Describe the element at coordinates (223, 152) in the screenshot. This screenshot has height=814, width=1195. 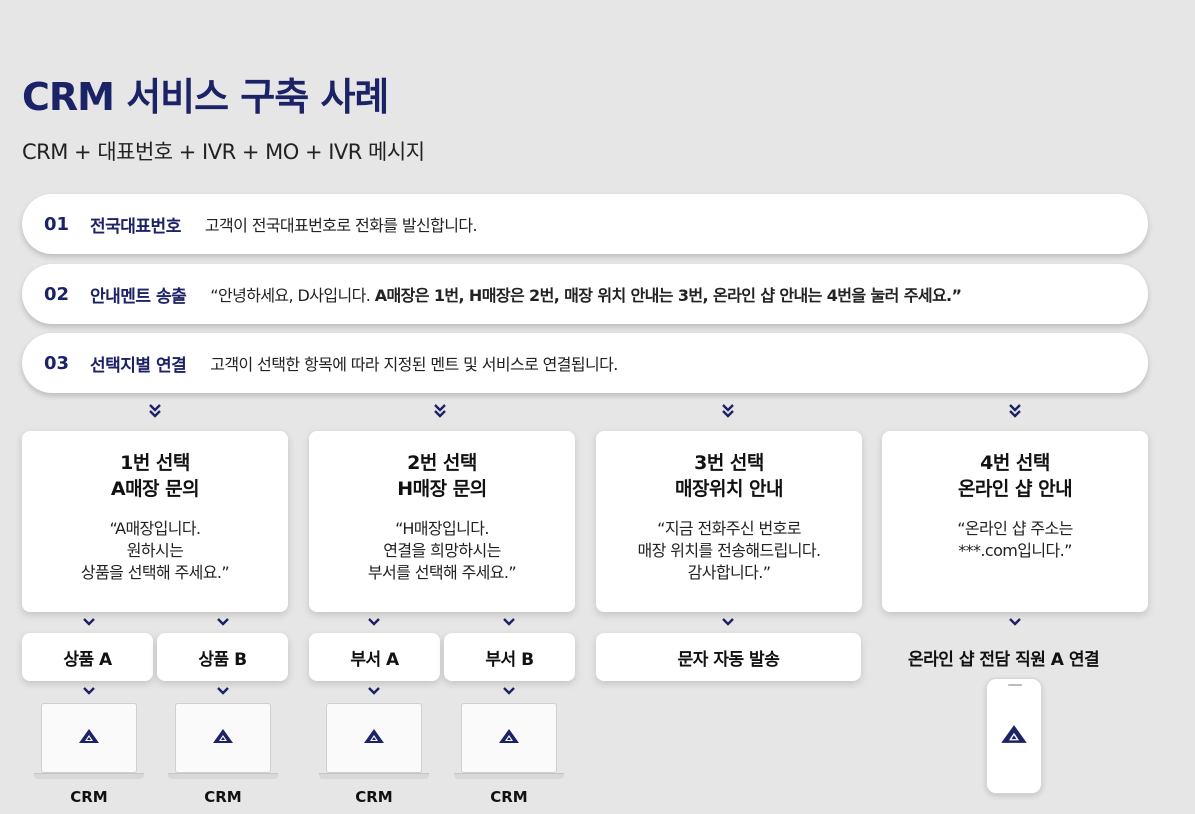
I see `page-subtitle: CRM + 대표번호 + IVR + MO + IVR 메시지` at that location.